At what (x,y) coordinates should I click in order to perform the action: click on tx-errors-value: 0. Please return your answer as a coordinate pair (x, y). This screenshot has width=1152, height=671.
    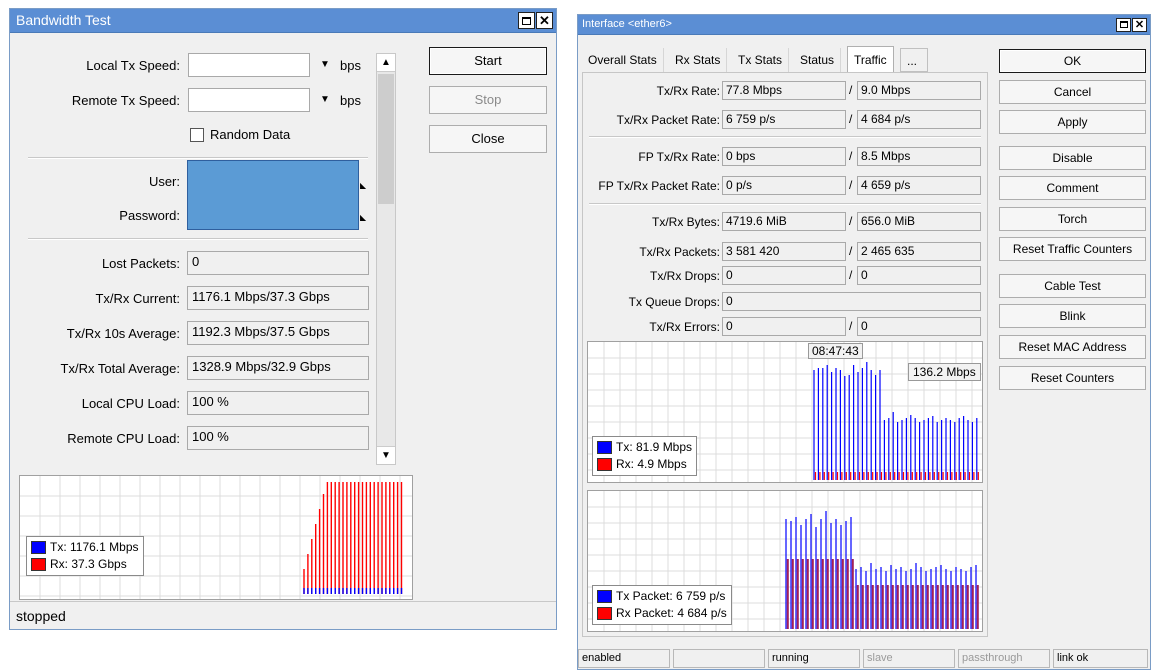
    Looking at the image, I should click on (784, 326).